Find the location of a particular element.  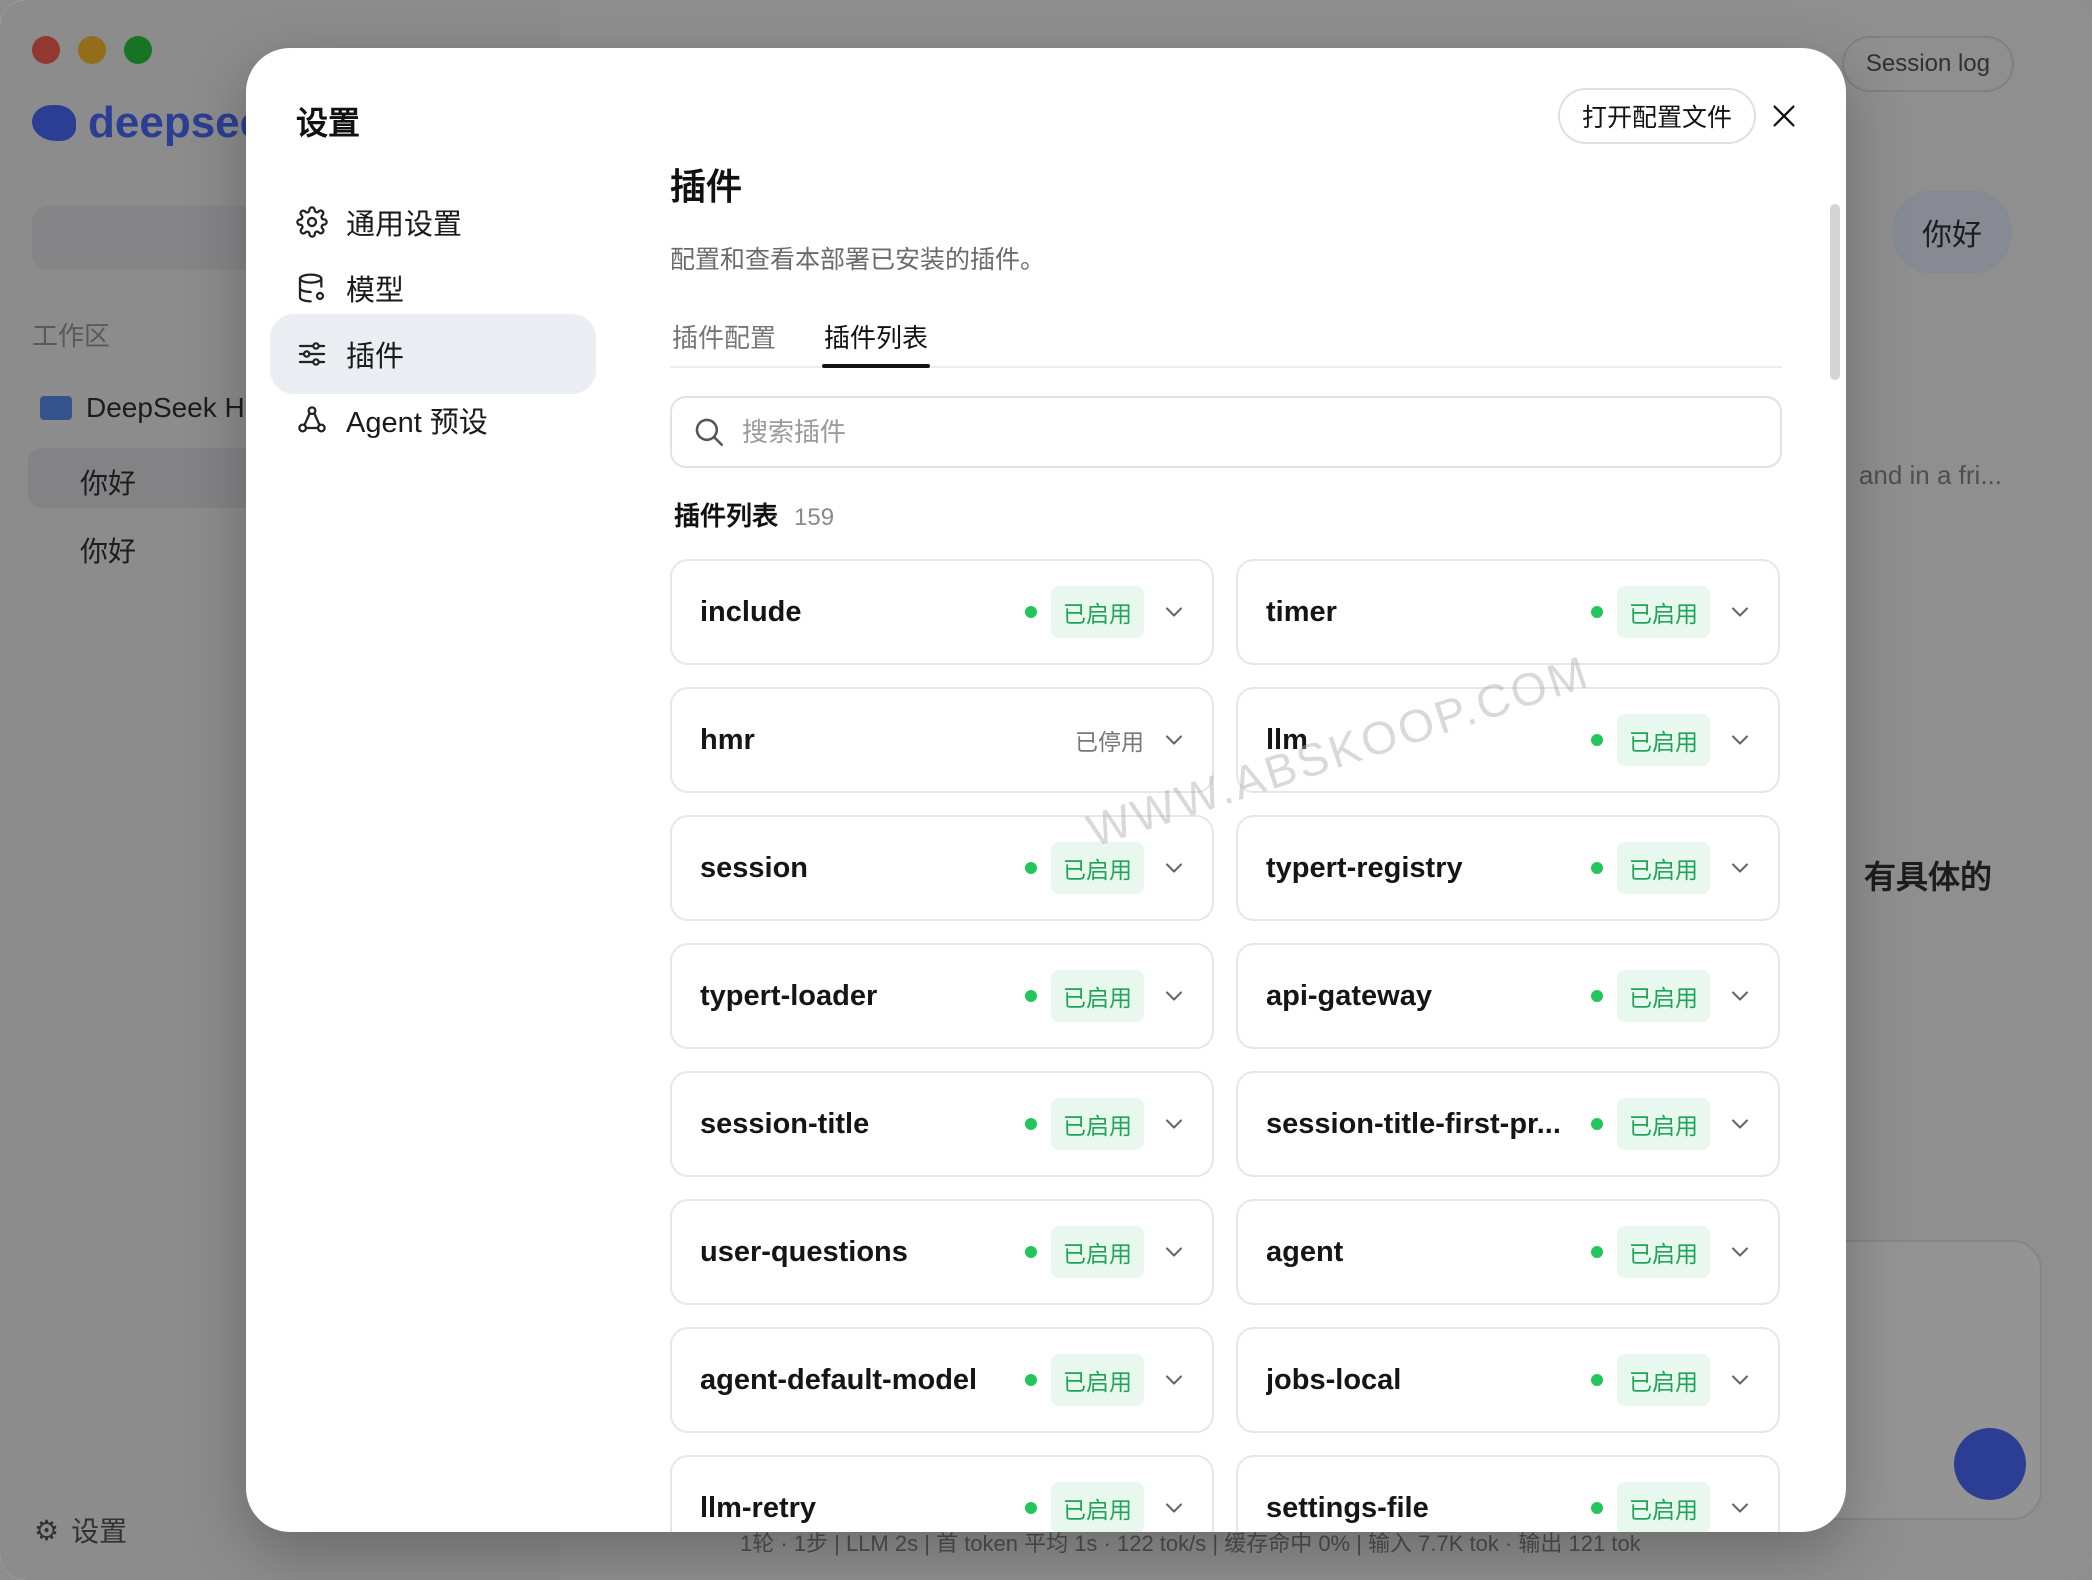

plugin-card: session-title-first-pr... 已启用 is located at coordinates (1508, 1124).